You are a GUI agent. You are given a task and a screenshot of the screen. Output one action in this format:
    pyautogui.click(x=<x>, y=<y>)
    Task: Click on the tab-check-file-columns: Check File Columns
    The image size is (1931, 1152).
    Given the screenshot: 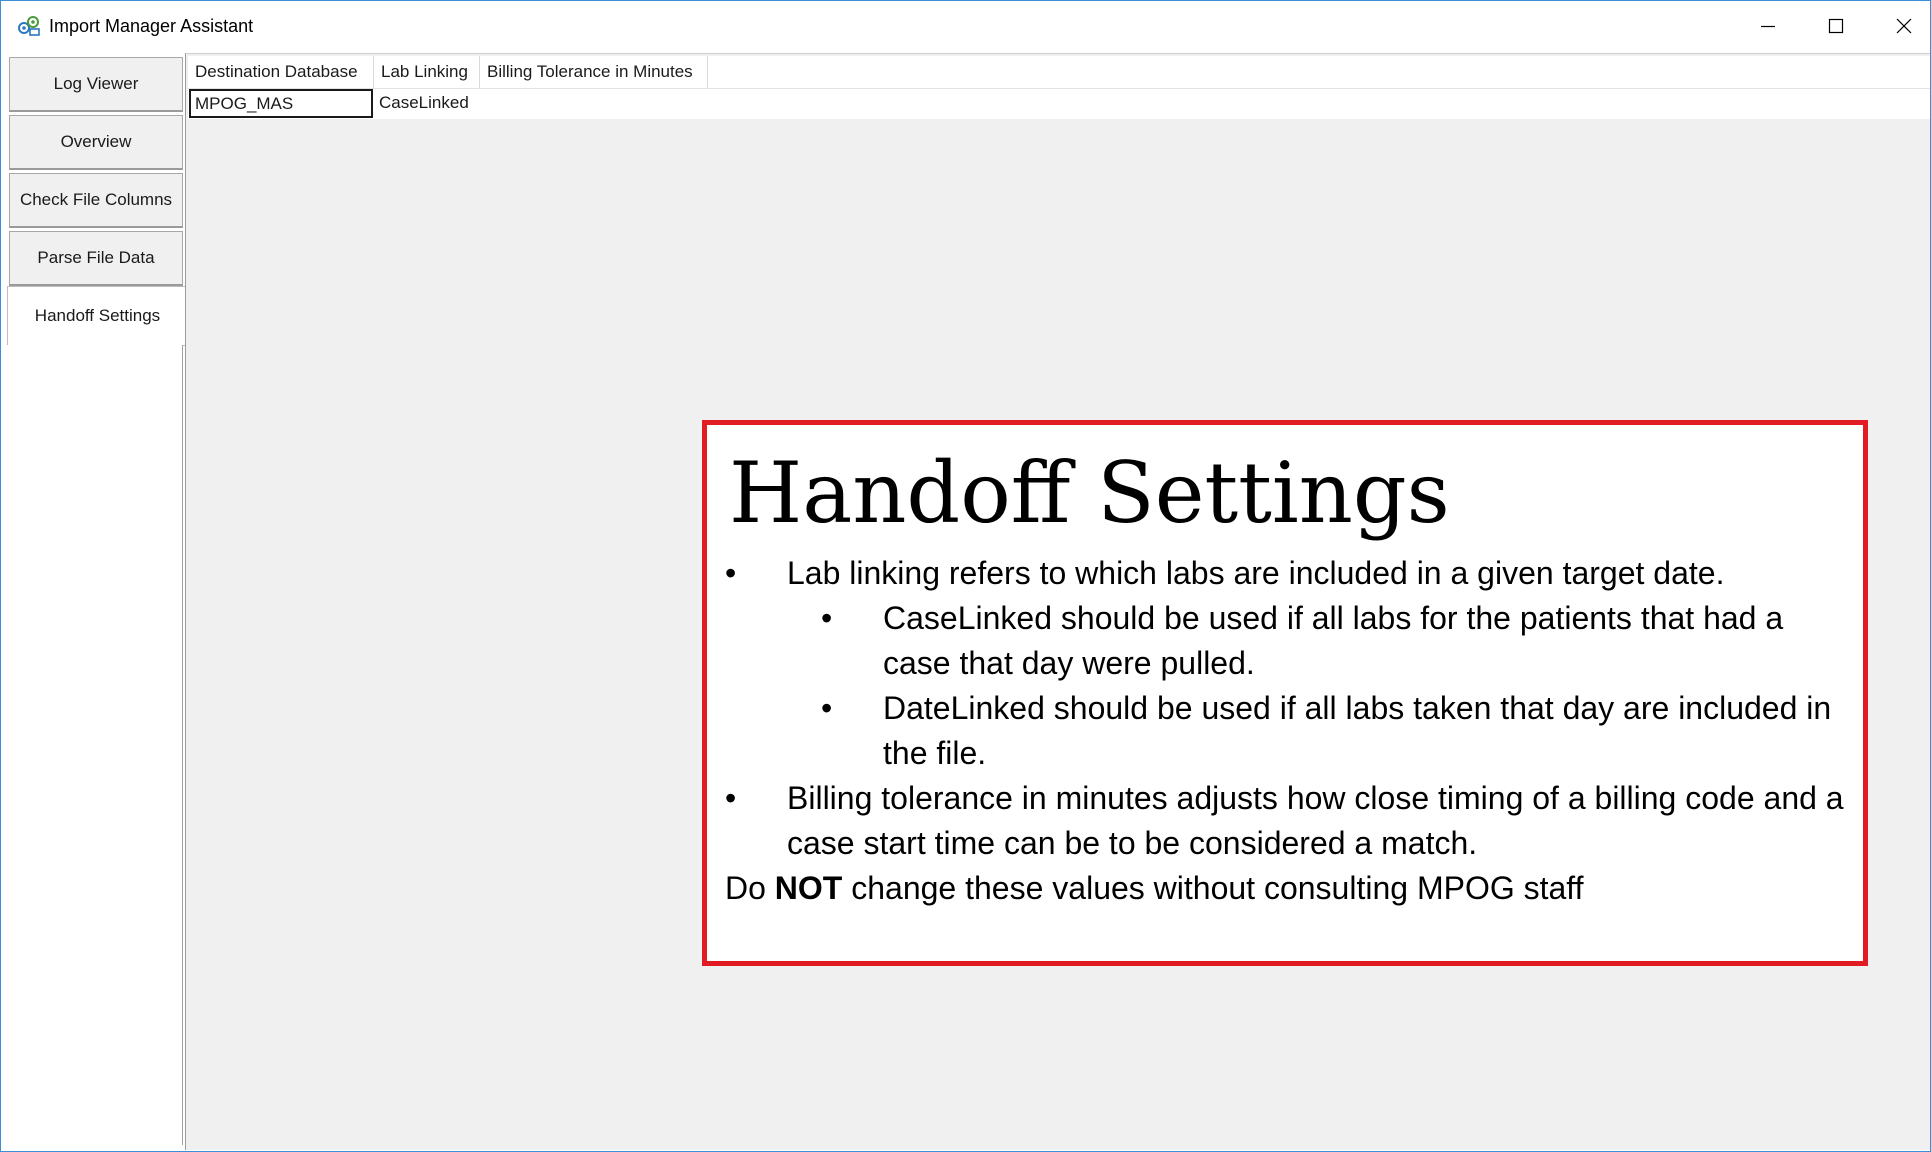 What is the action you would take?
    pyautogui.click(x=96, y=200)
    